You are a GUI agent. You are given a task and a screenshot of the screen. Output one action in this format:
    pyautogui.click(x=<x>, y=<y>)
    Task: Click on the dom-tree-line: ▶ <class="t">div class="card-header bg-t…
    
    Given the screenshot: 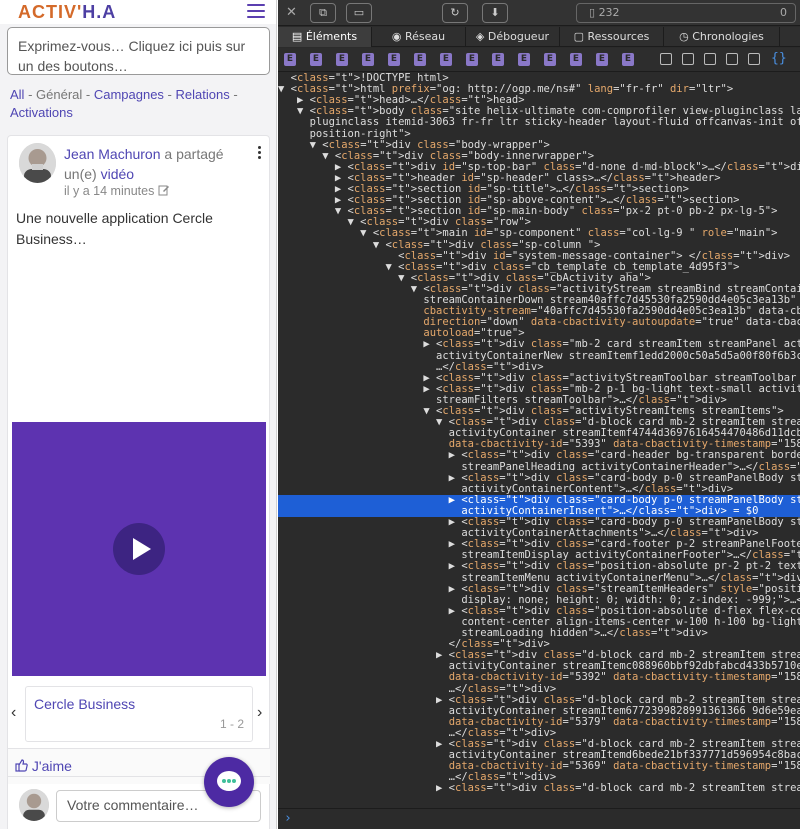 What is the action you would take?
    pyautogui.click(x=539, y=455)
    